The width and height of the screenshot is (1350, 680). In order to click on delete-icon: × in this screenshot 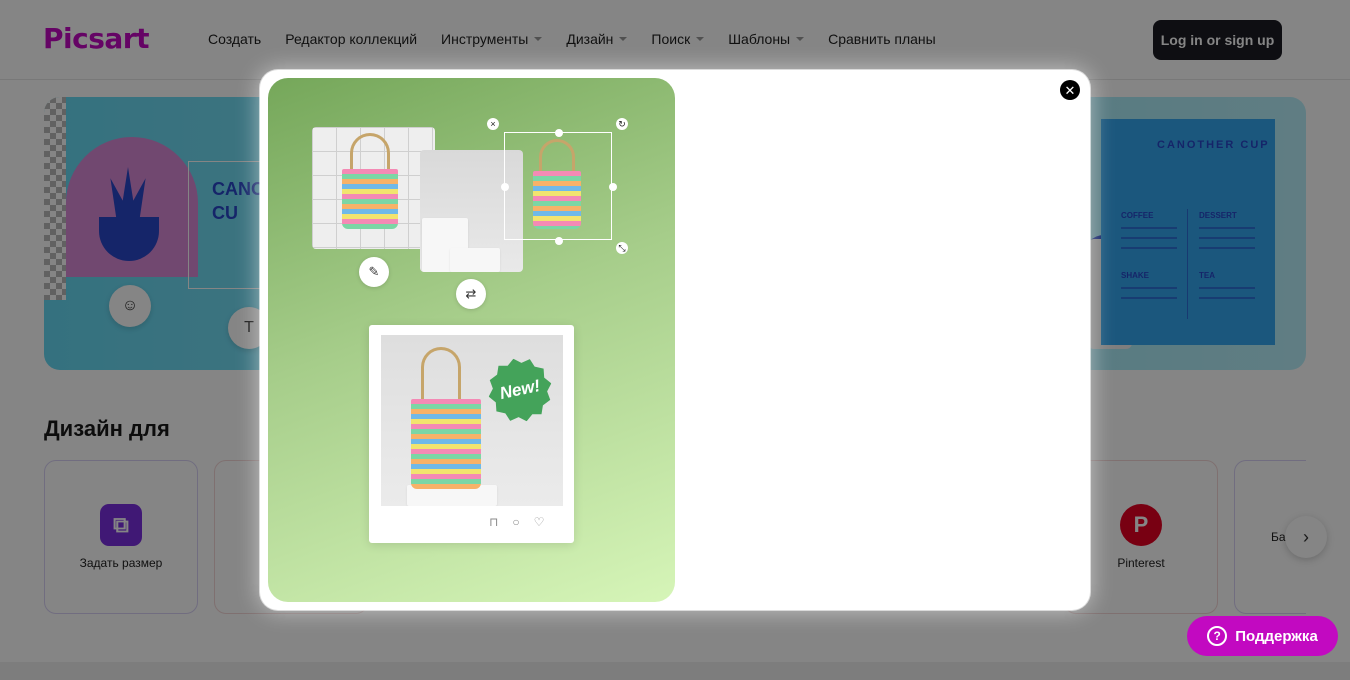, I will do `click(493, 124)`.